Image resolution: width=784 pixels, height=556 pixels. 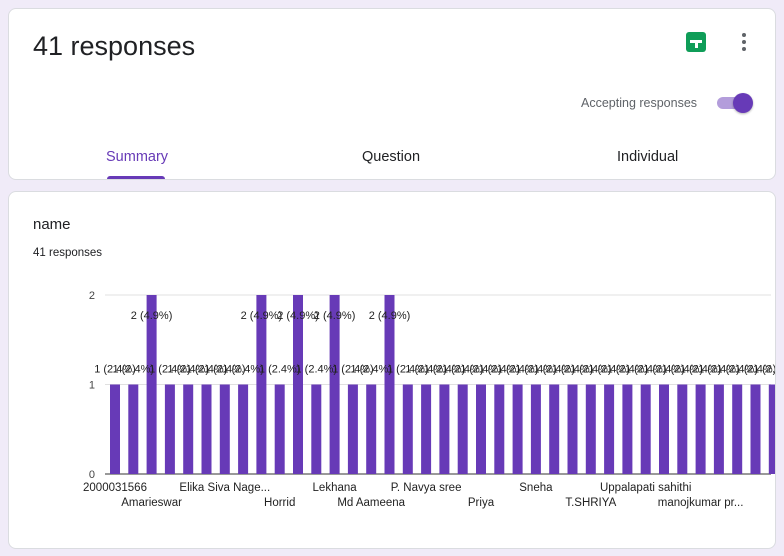 I want to click on x-category-label: T.SHRIYA, so click(x=590, y=503).